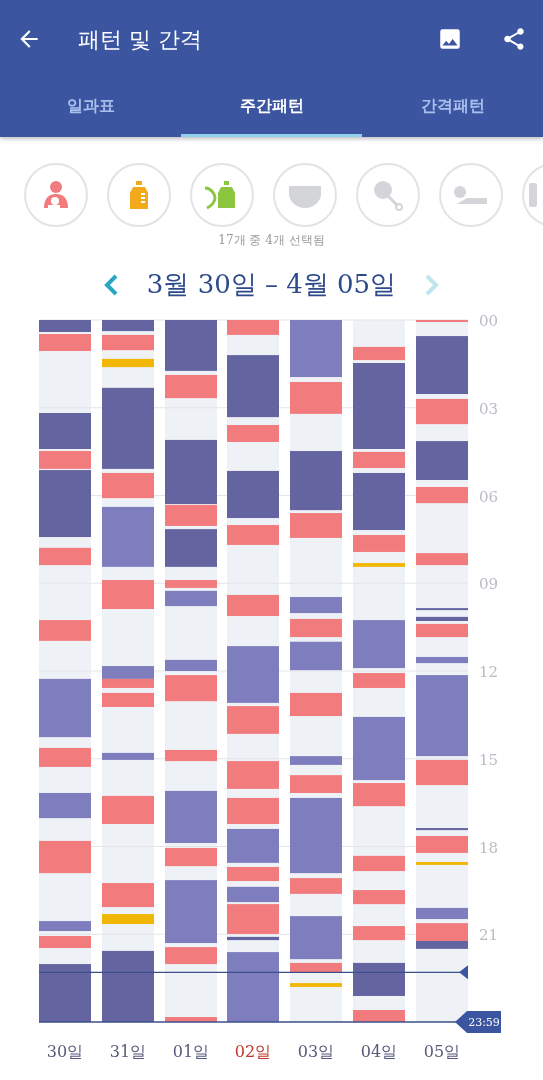  What do you see at coordinates (316, 1051) in the screenshot?
I see `day-label: 03일` at bounding box center [316, 1051].